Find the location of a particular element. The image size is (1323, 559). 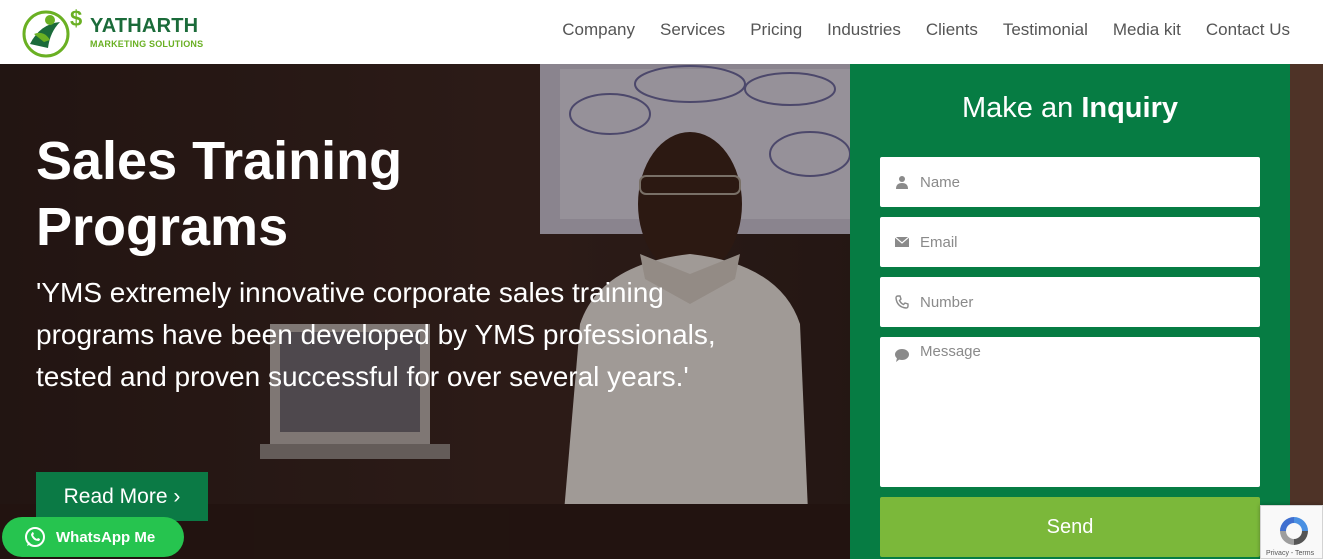

email-input is located at coordinates (1080, 242).